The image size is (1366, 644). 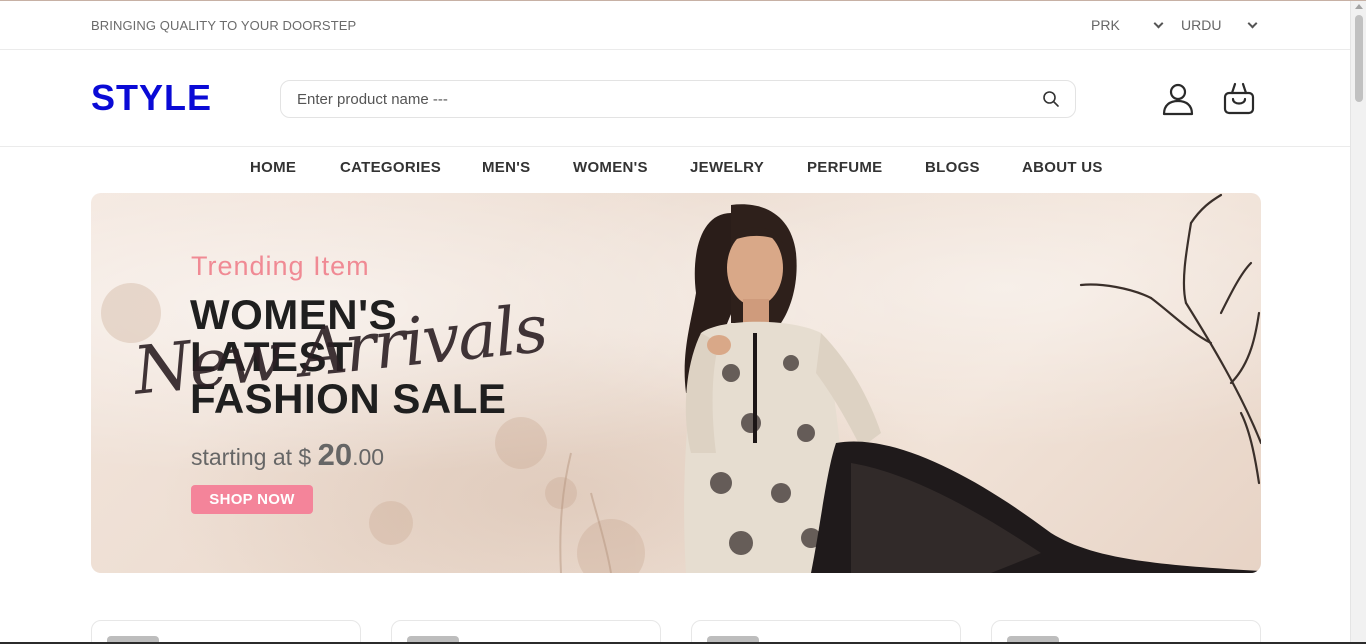 What do you see at coordinates (952, 167) in the screenshot?
I see `nav-blogs: BLOGS` at bounding box center [952, 167].